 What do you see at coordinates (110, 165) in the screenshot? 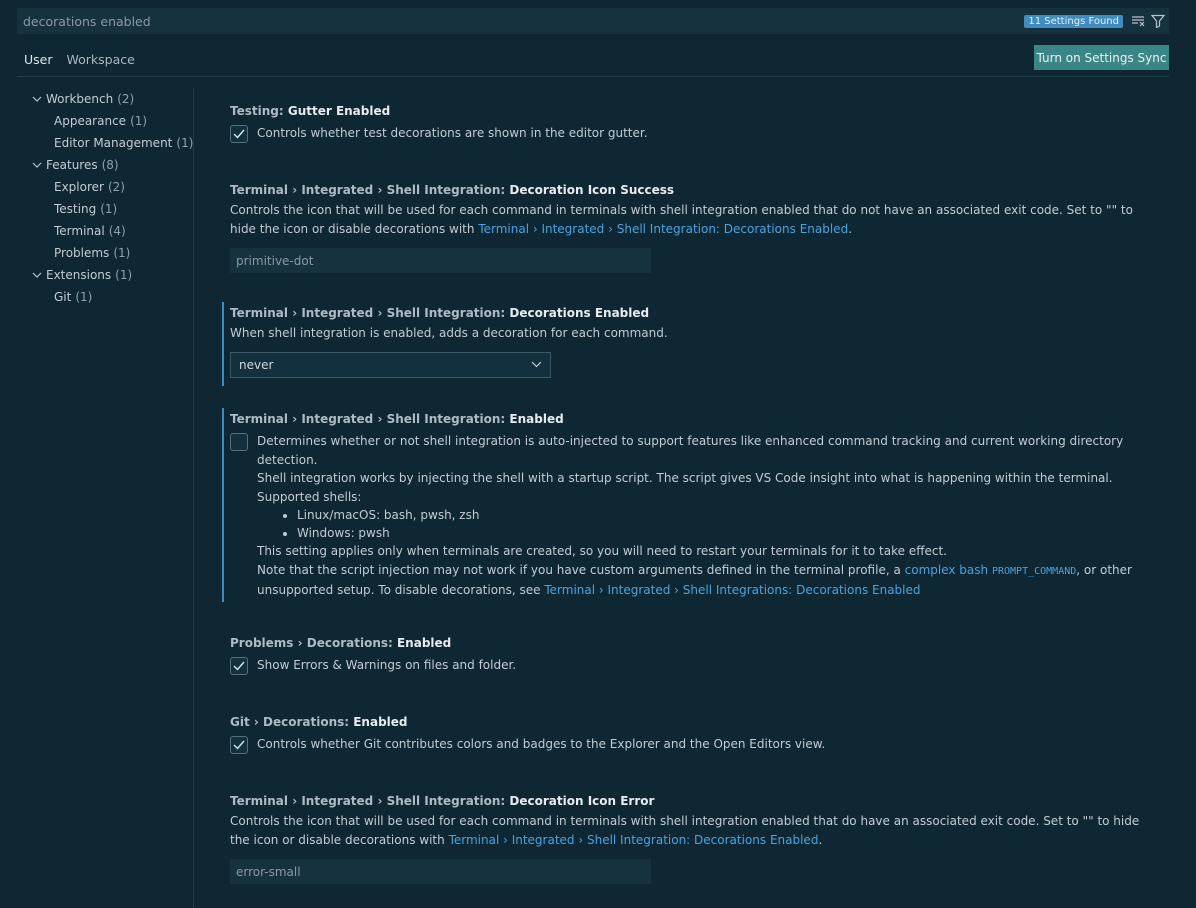
I see `toc-count: (8)` at bounding box center [110, 165].